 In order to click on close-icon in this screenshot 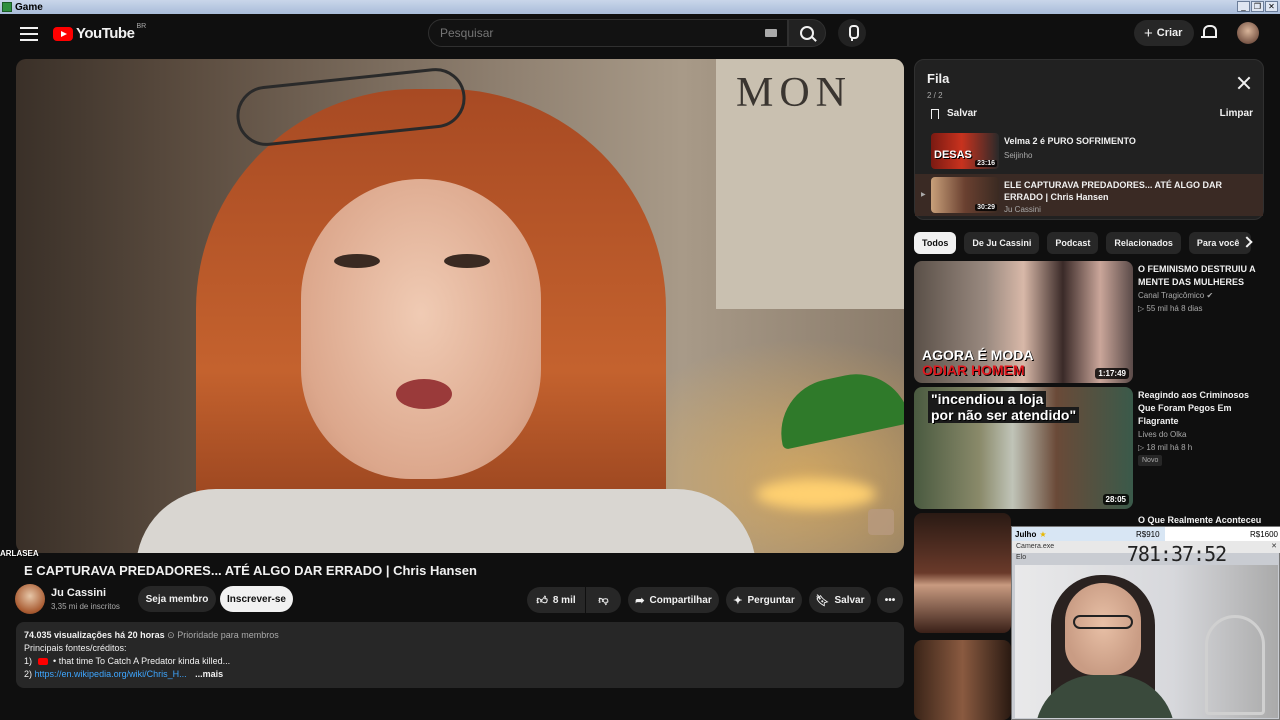, I will do `click(1244, 83)`.